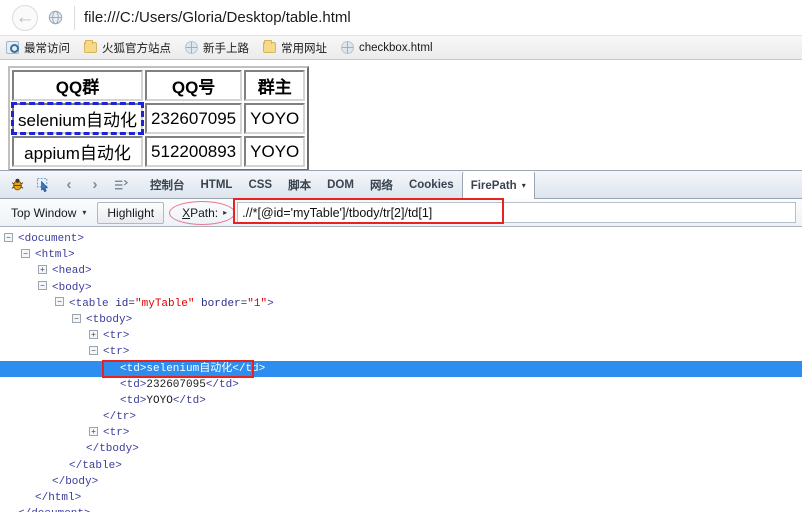 The image size is (802, 512). Describe the element at coordinates (396, 47) in the screenshot. I see `bookmark-label: checkbox.html` at that location.